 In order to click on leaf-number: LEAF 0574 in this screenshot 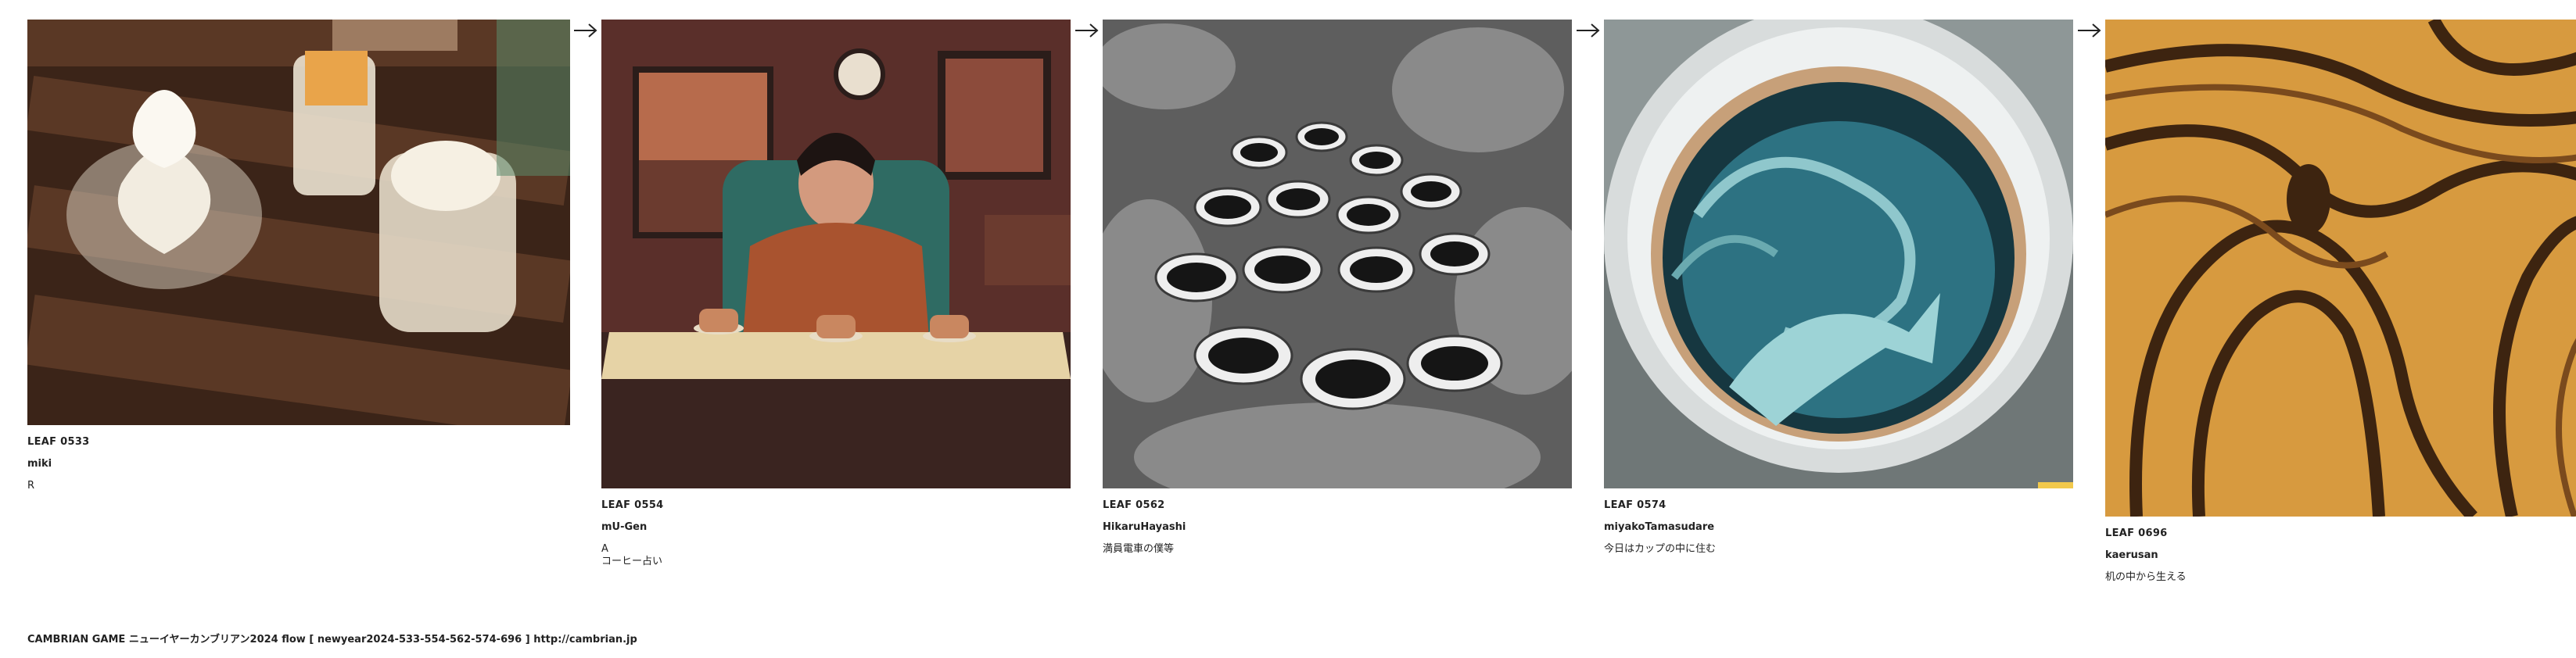, I will do `click(1635, 505)`.